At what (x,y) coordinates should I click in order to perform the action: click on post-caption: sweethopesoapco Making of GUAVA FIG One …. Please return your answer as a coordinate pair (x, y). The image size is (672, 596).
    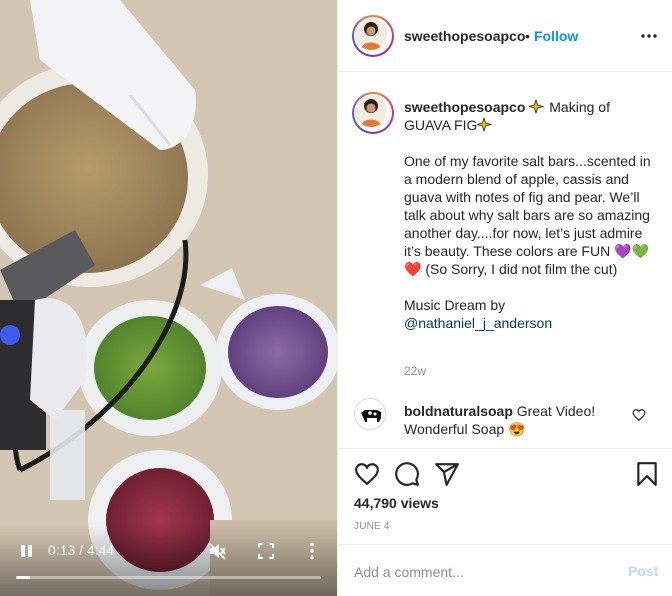
    Looking at the image, I should click on (529, 215).